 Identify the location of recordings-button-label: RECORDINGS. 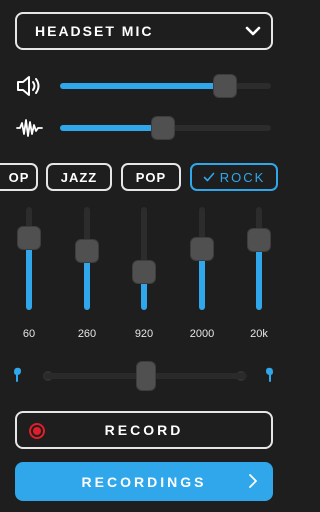
(144, 481).